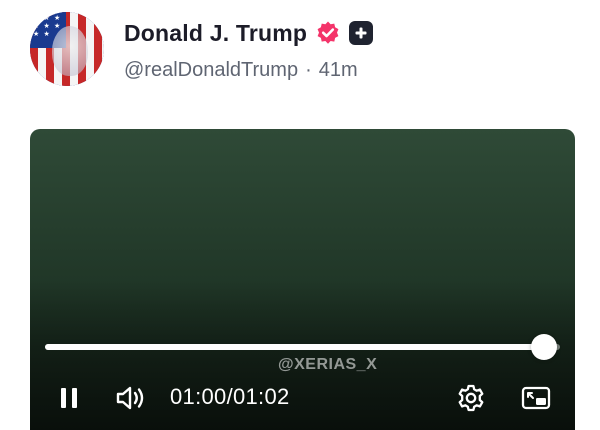 The width and height of the screenshot is (600, 430). Describe the element at coordinates (261, 396) in the screenshot. I see `total-duration: 01:02` at that location.